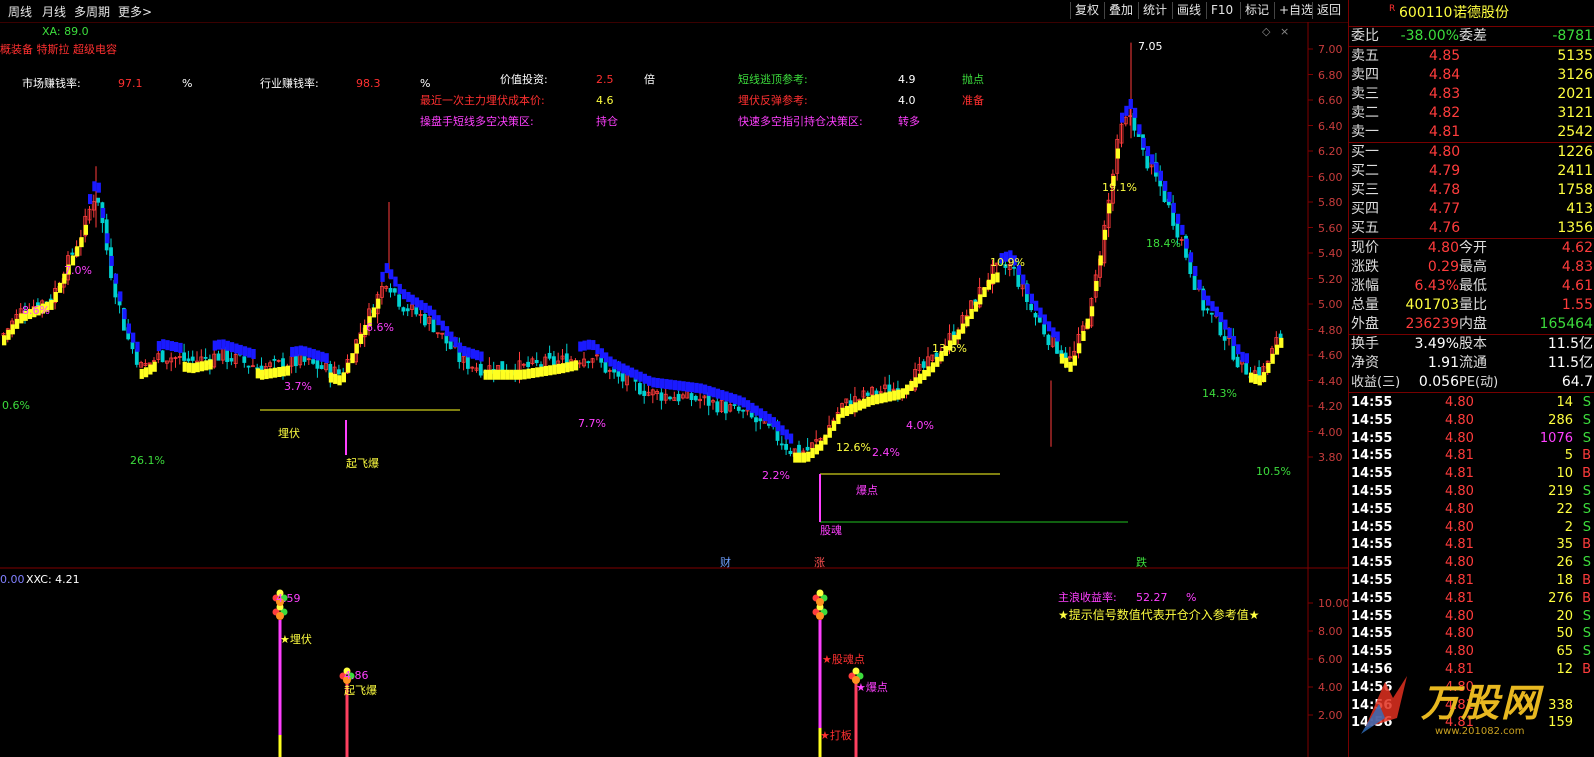 The width and height of the screenshot is (1594, 757). What do you see at coordinates (1436, 344) in the screenshot?
I see `fund-value: 3.49%` at bounding box center [1436, 344].